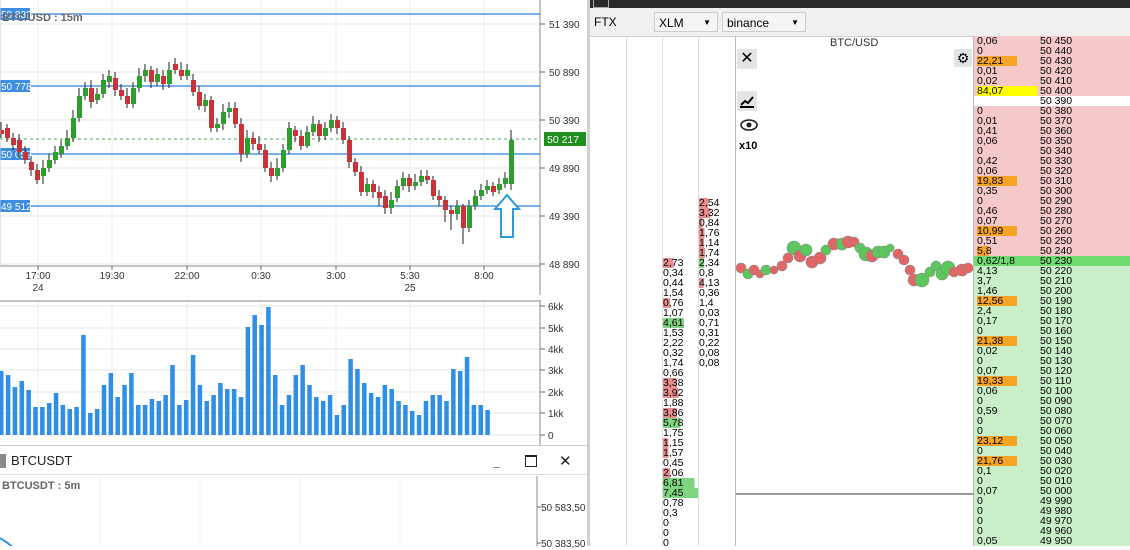 This screenshot has height=550, width=1130. What do you see at coordinates (1056, 541) in the screenshot?
I see `ladder-price: 49 950` at bounding box center [1056, 541].